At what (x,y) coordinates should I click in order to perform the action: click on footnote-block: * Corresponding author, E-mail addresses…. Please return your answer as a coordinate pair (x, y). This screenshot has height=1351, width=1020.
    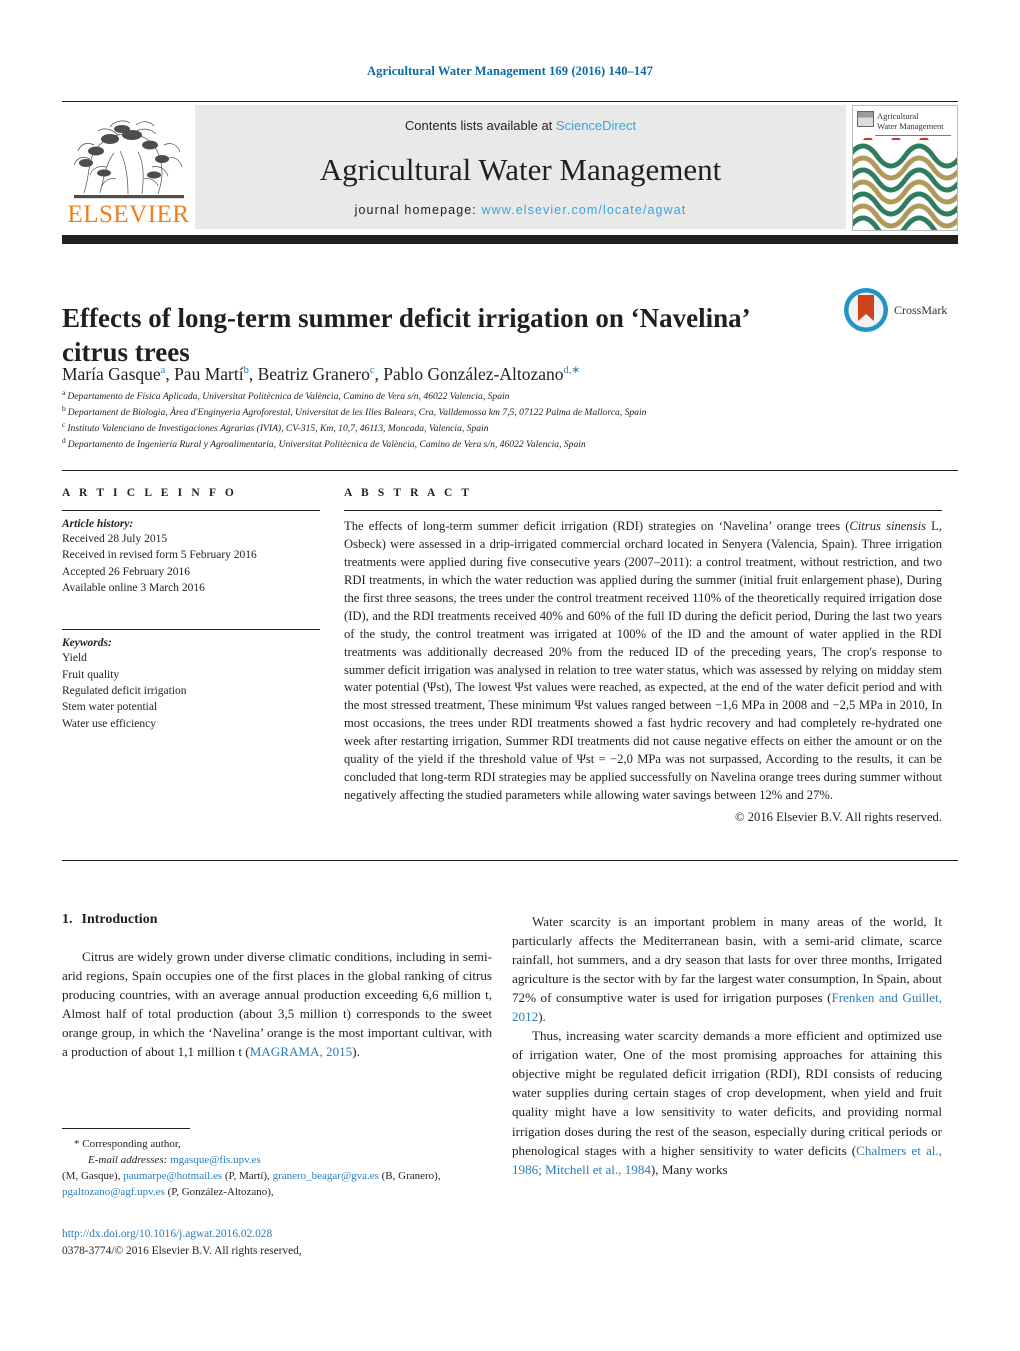
    Looking at the image, I should click on (277, 1164).